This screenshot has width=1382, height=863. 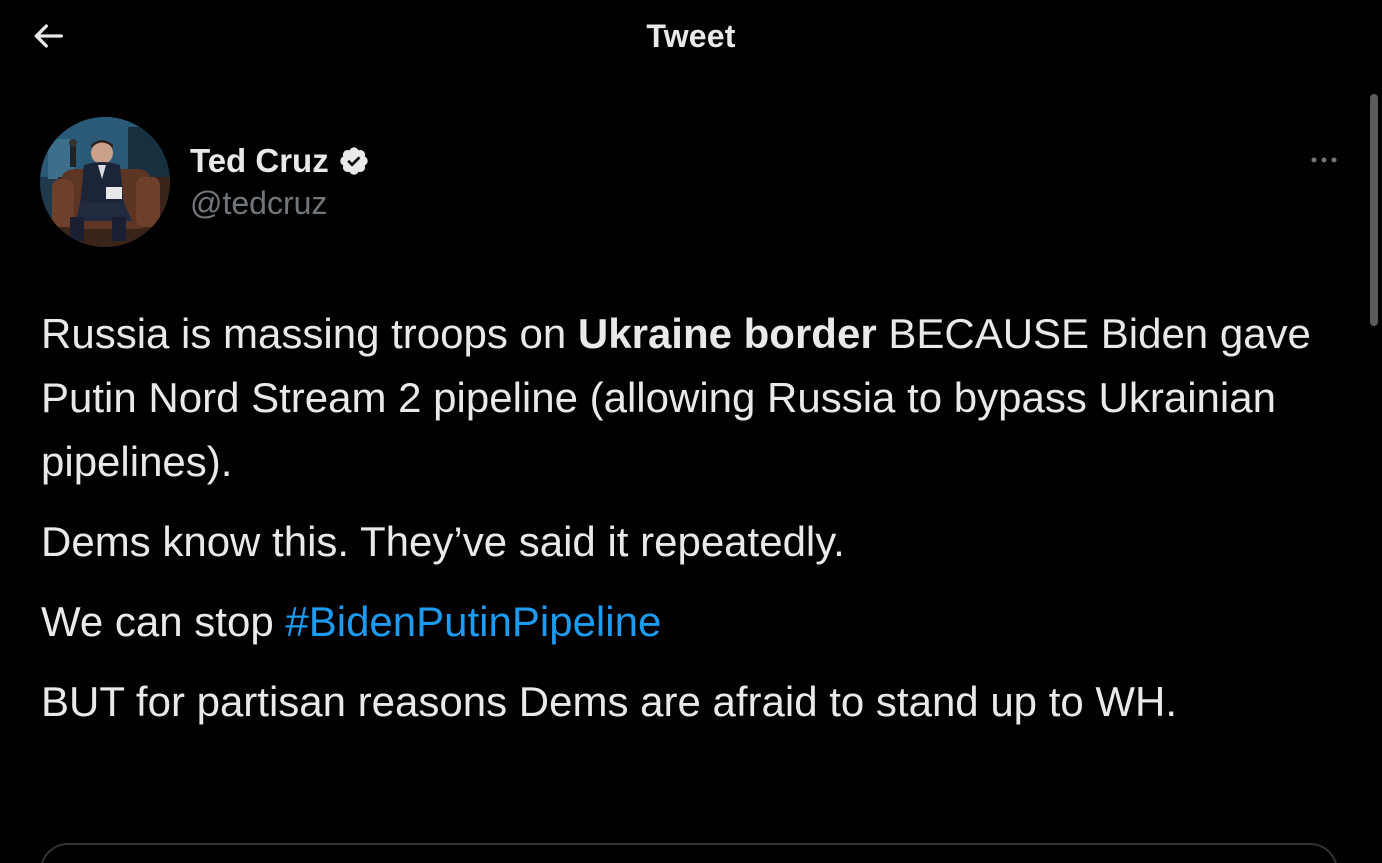 What do you see at coordinates (259, 161) in the screenshot?
I see `author-name: Ted Cruz` at bounding box center [259, 161].